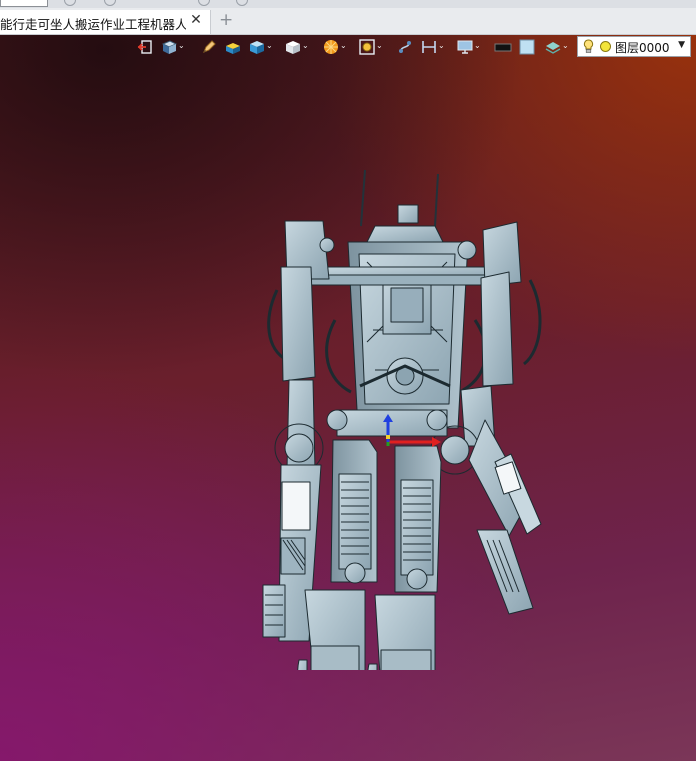  Describe the element at coordinates (605, 46) in the screenshot. I see `layer-color-dot` at that location.